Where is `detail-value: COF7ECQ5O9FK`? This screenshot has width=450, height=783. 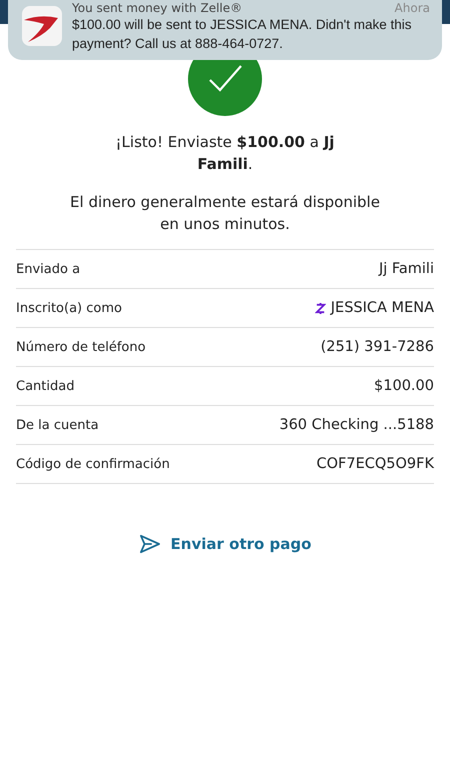 detail-value: COF7ECQ5O9FK is located at coordinates (375, 464).